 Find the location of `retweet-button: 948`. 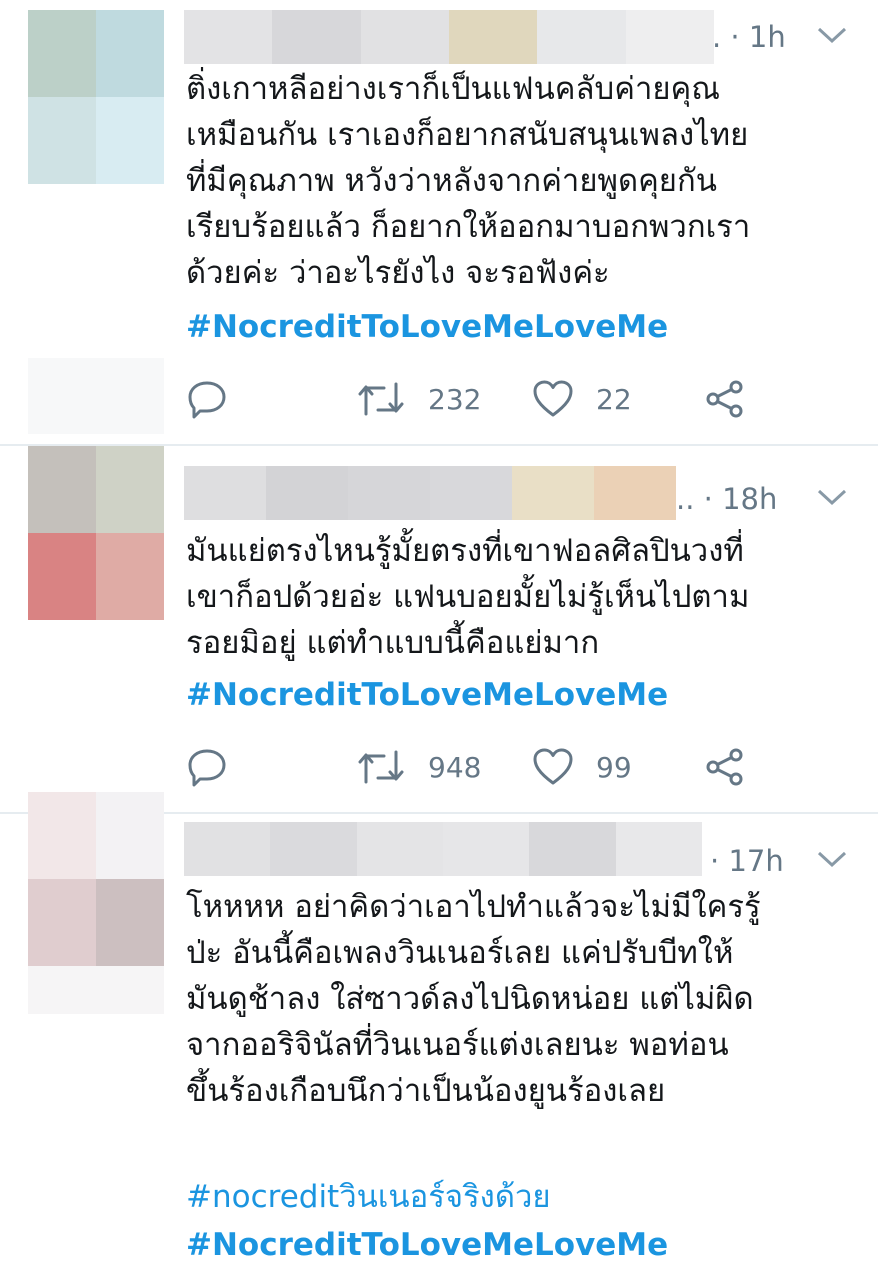

retweet-button: 948 is located at coordinates (418, 767).